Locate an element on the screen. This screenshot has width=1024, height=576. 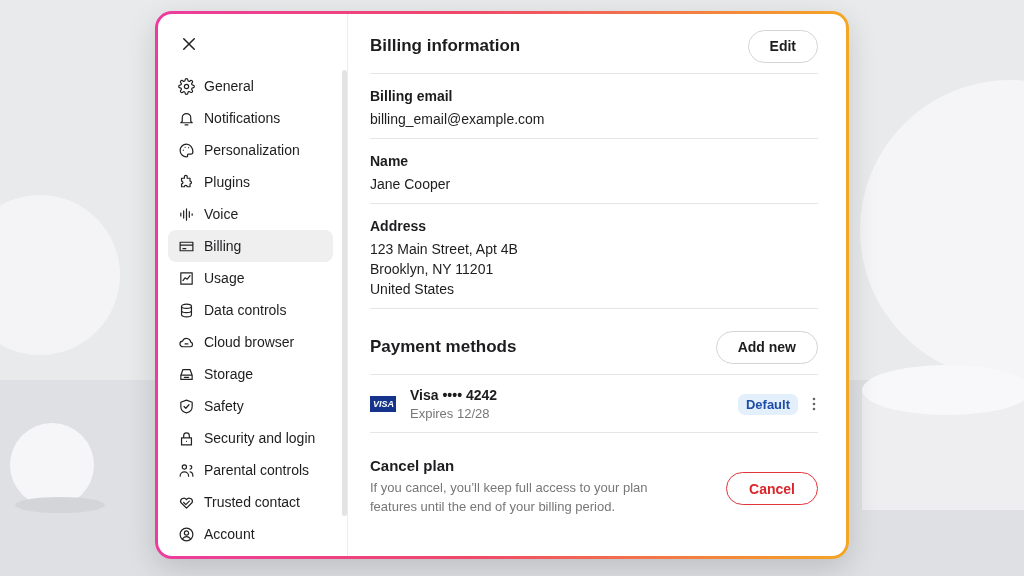
sidebar-item: Usage is located at coordinates (250, 278).